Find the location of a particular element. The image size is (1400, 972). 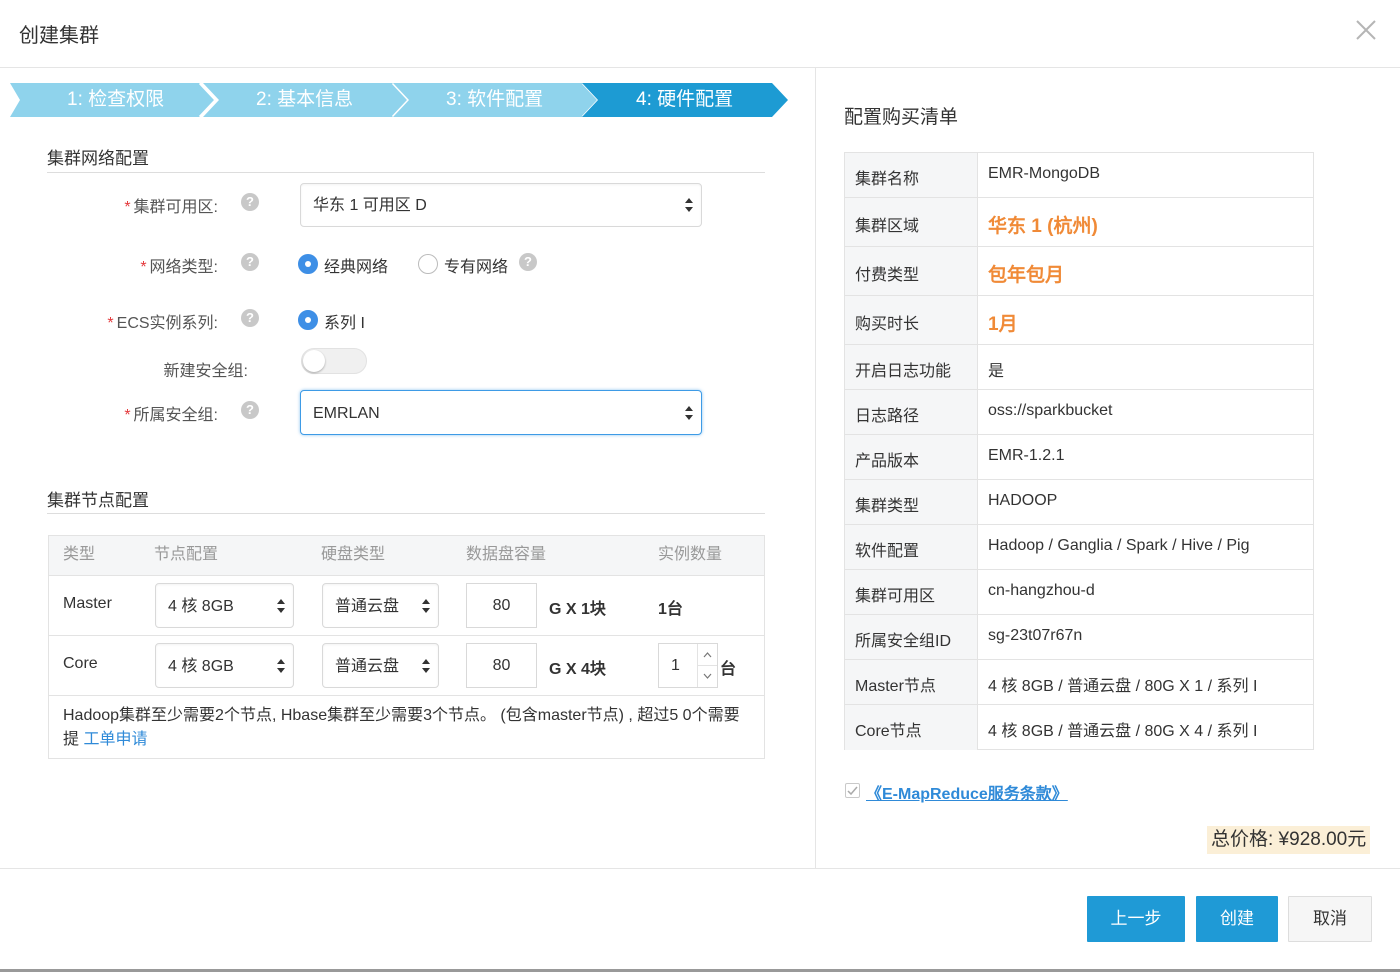

summary-value: EMR-1.2.1 is located at coordinates (1026, 455).